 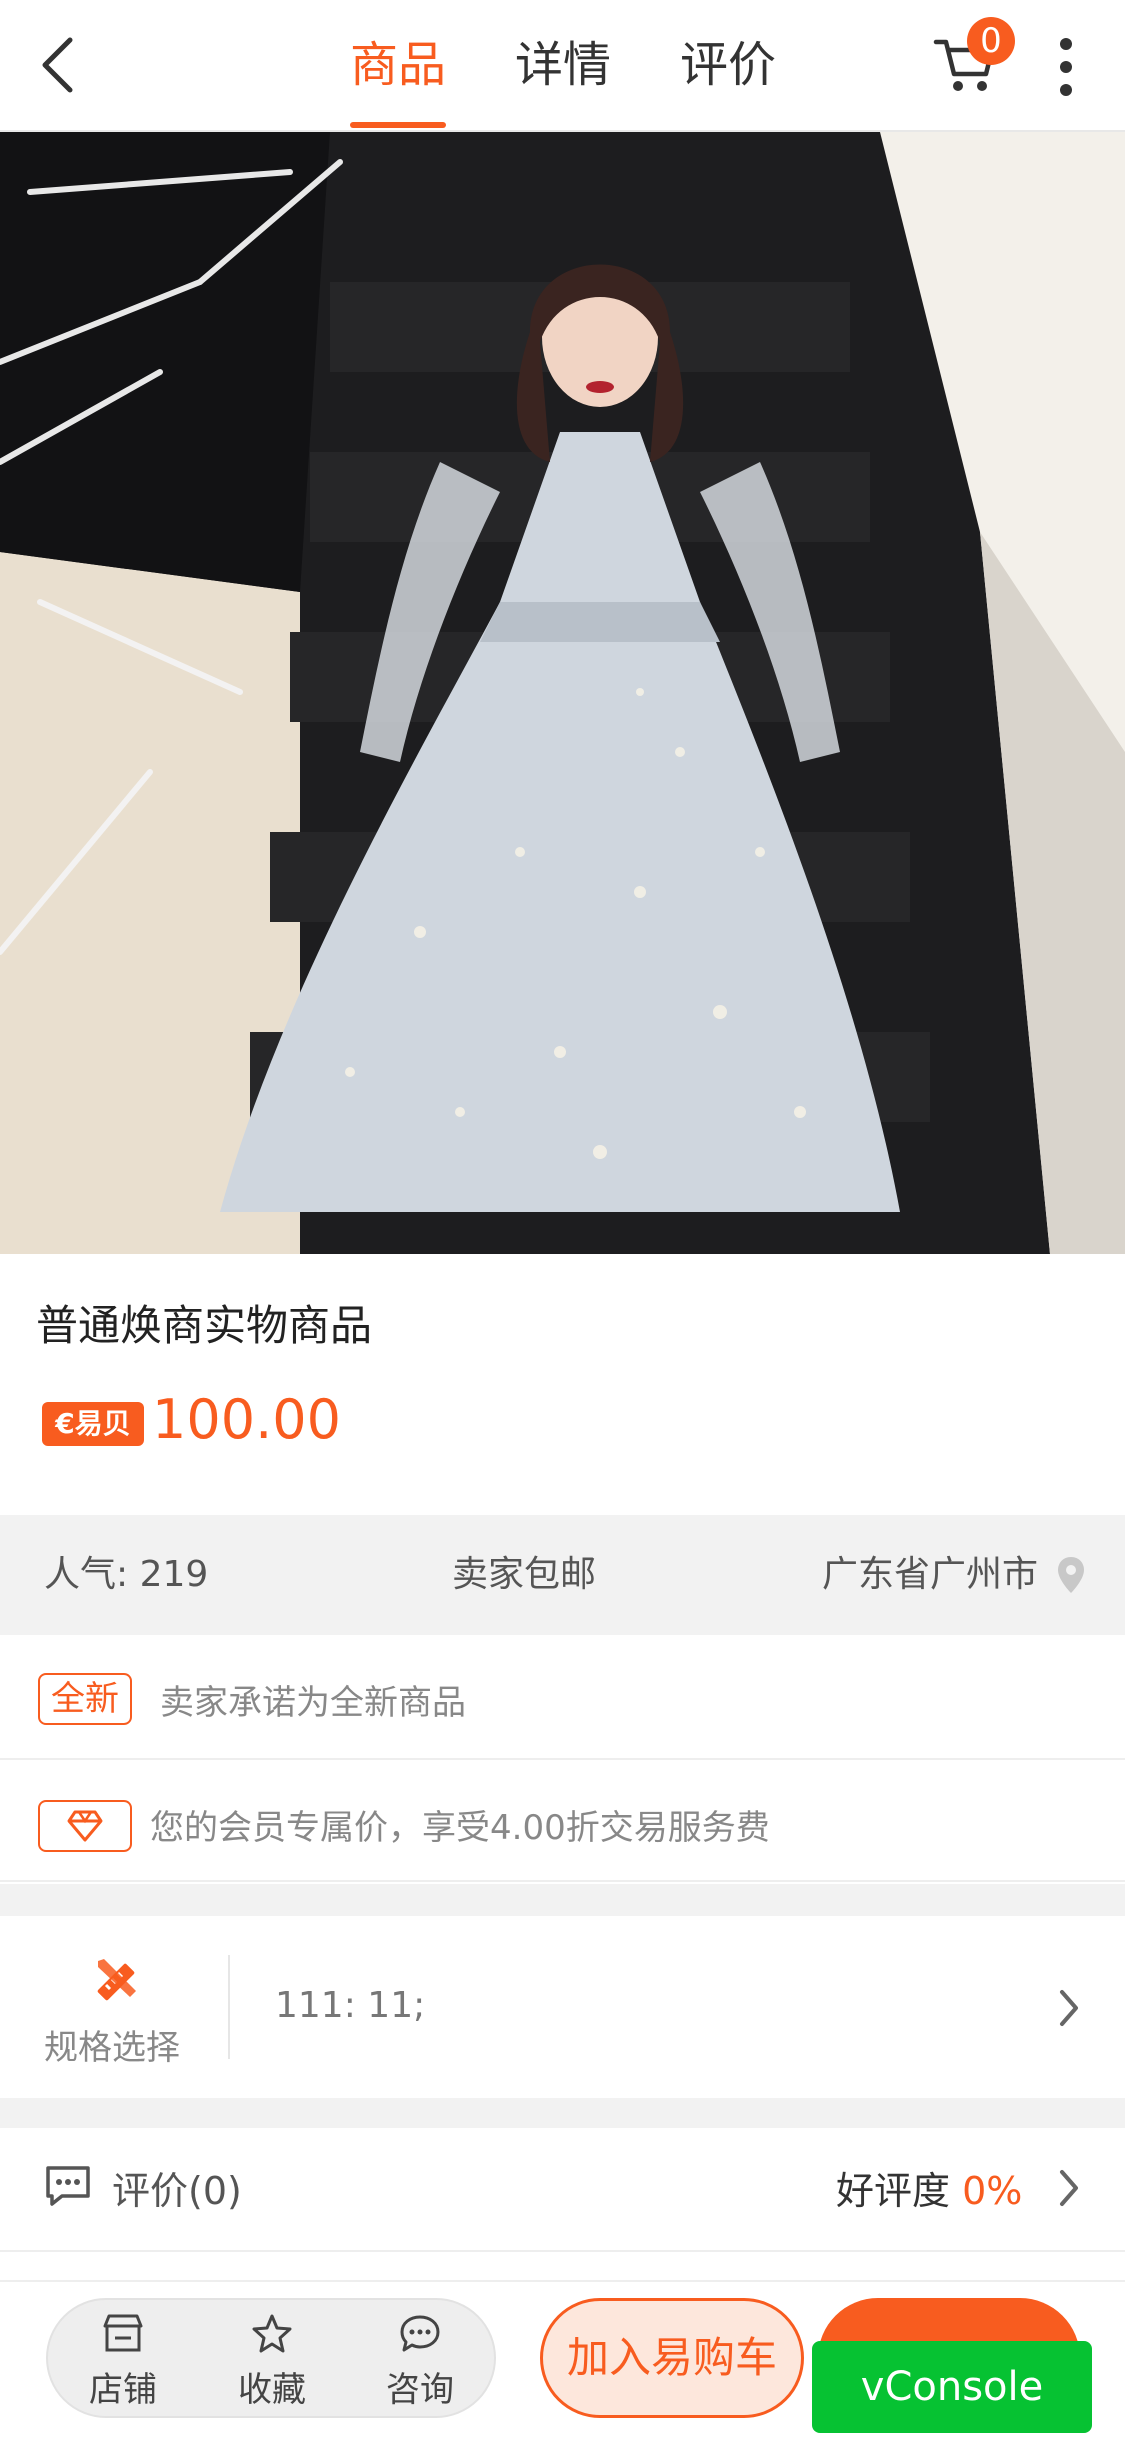 What do you see at coordinates (893, 2191) in the screenshot?
I see `rating-label: 好评度` at bounding box center [893, 2191].